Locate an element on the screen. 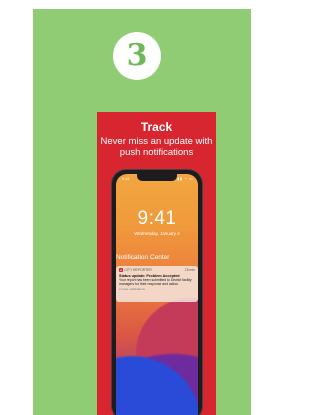 The height and width of the screenshot is (415, 320). notification-time: 15 min is located at coordinates (189, 270).